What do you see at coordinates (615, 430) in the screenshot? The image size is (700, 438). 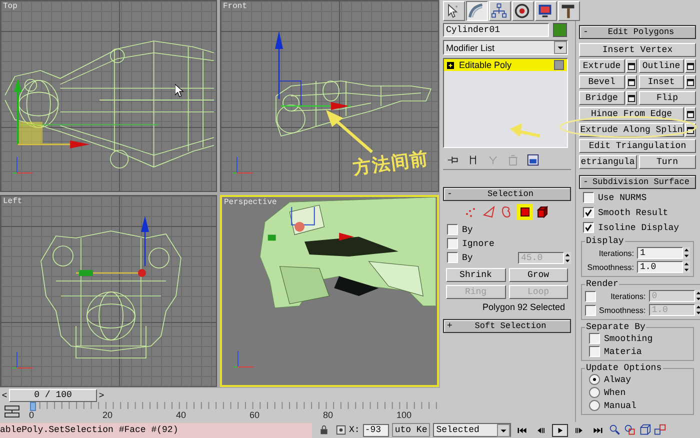 I see `magnifier-icon` at bounding box center [615, 430].